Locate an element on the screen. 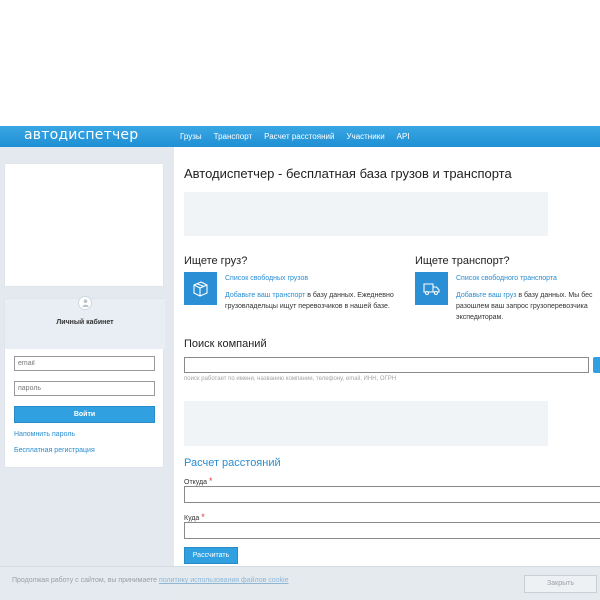 Image resolution: width=600 pixels, height=600 pixels. truck-icon is located at coordinates (431, 288).